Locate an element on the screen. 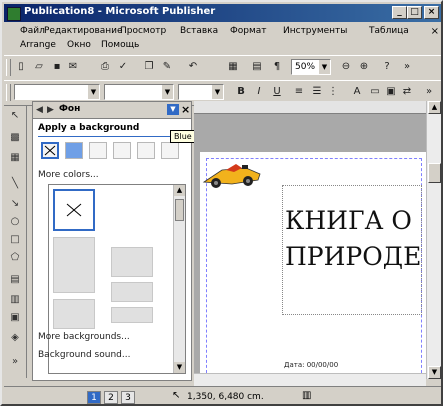 The width and height of the screenshot is (443, 406). help-icon: ? is located at coordinates (387, 67).